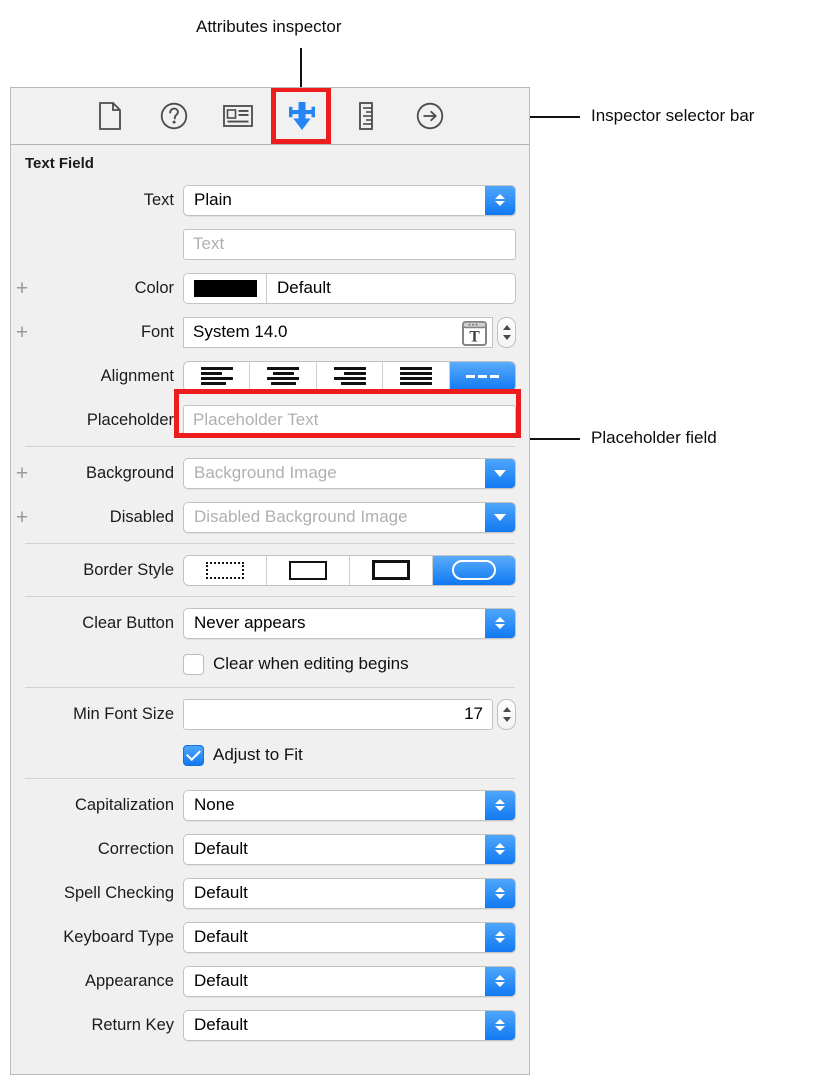 This screenshot has width=839, height=1085. Describe the element at coordinates (157, 331) in the screenshot. I see `label-font: Font` at that location.